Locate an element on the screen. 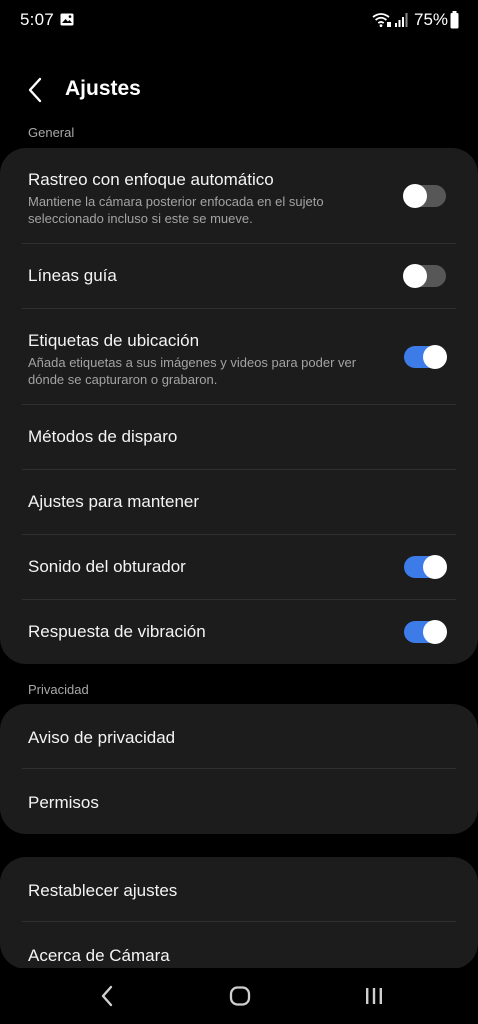  autofocus-tracking-toggle is located at coordinates (424, 196).